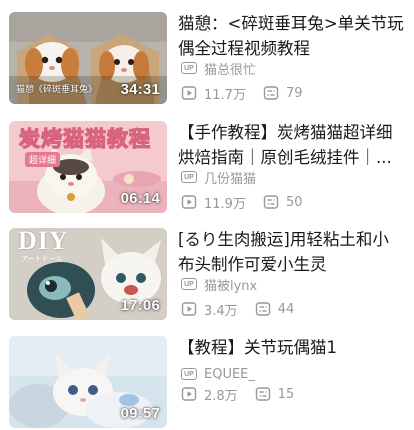 This screenshot has width=414, height=430. Describe the element at coordinates (221, 311) in the screenshot. I see `view-count: 3.4万` at that location.